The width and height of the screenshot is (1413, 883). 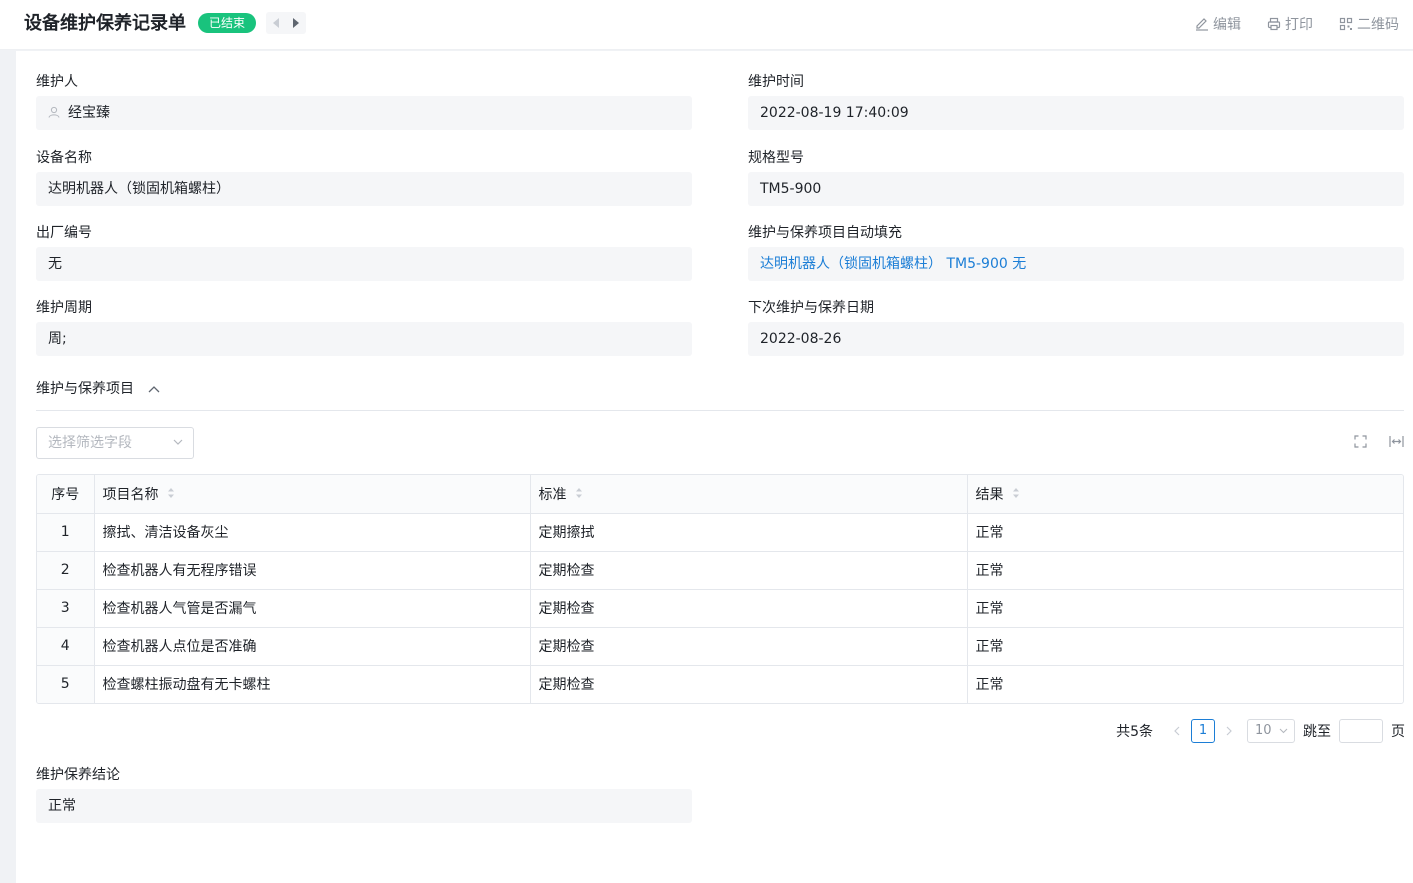 I want to click on cell-name: 检查螺柱振动盘有无卡螺柱, so click(x=312, y=684).